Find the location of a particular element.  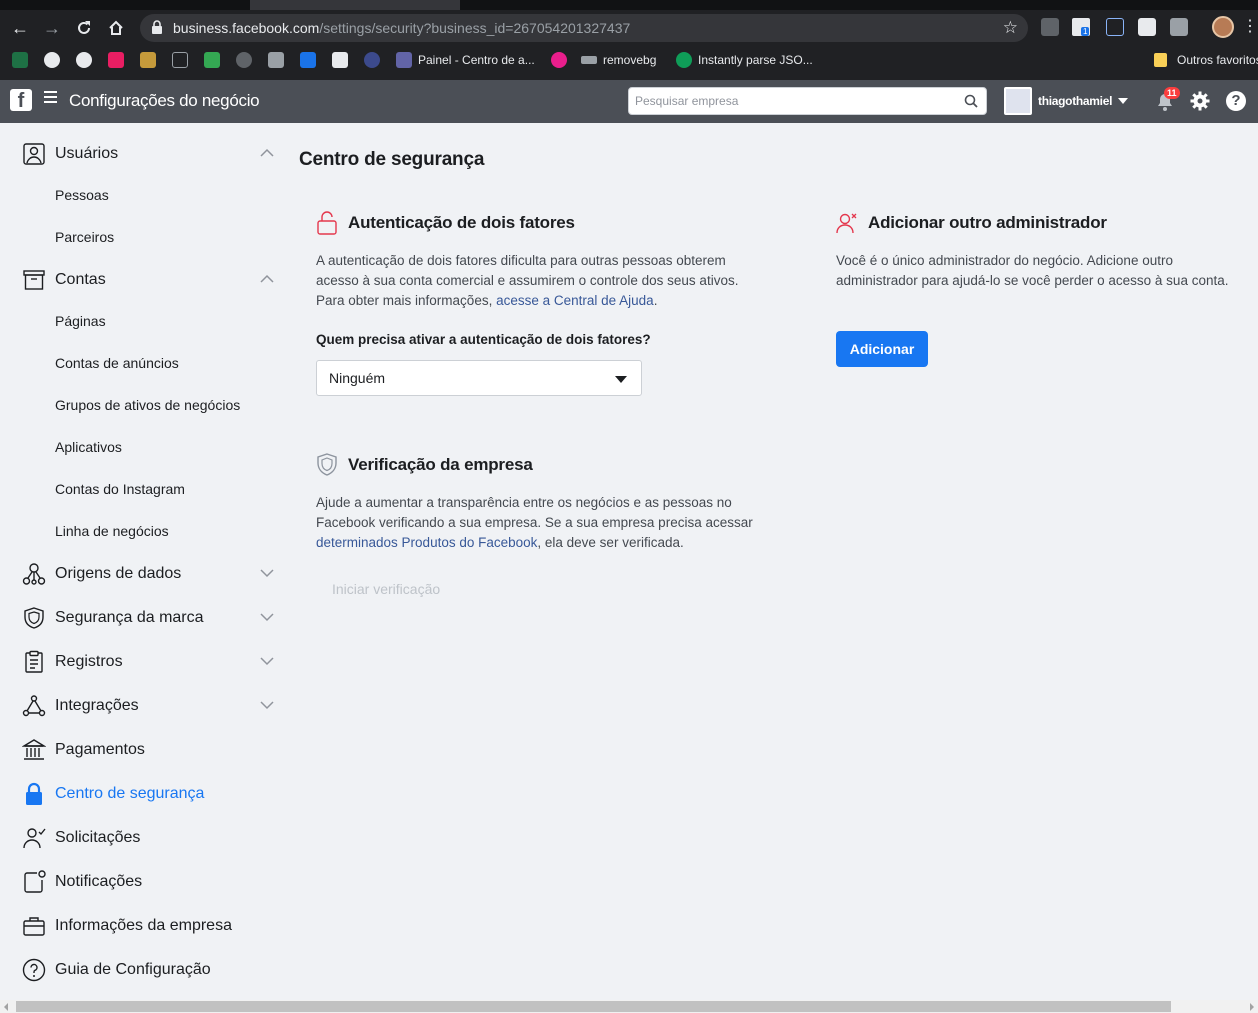

account-switcher: thiagothamiel is located at coordinates (1066, 101).